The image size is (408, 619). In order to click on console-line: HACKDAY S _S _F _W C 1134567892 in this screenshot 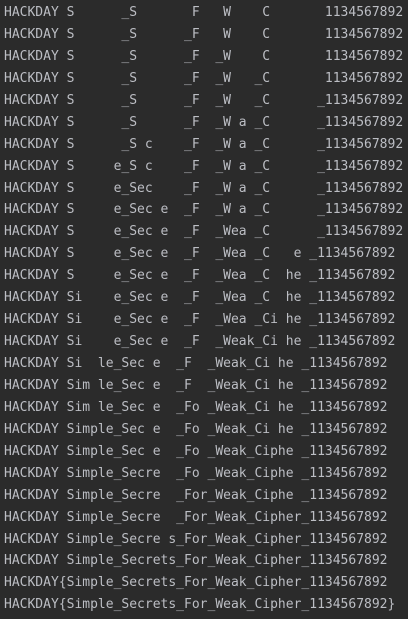, I will do `click(204, 56)`.